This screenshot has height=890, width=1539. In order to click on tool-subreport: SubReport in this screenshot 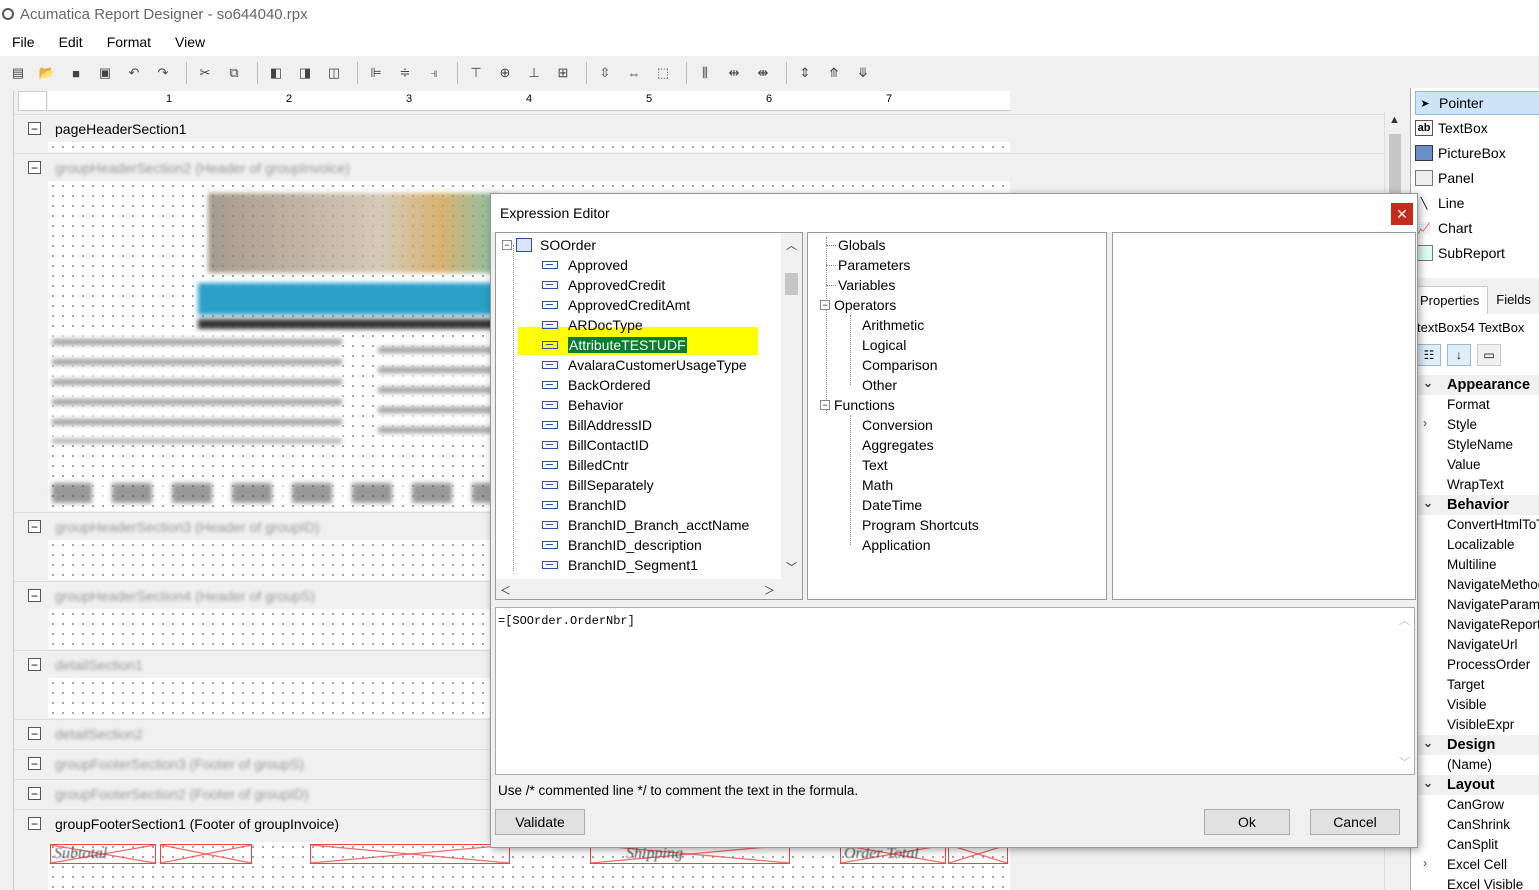, I will do `click(1477, 253)`.